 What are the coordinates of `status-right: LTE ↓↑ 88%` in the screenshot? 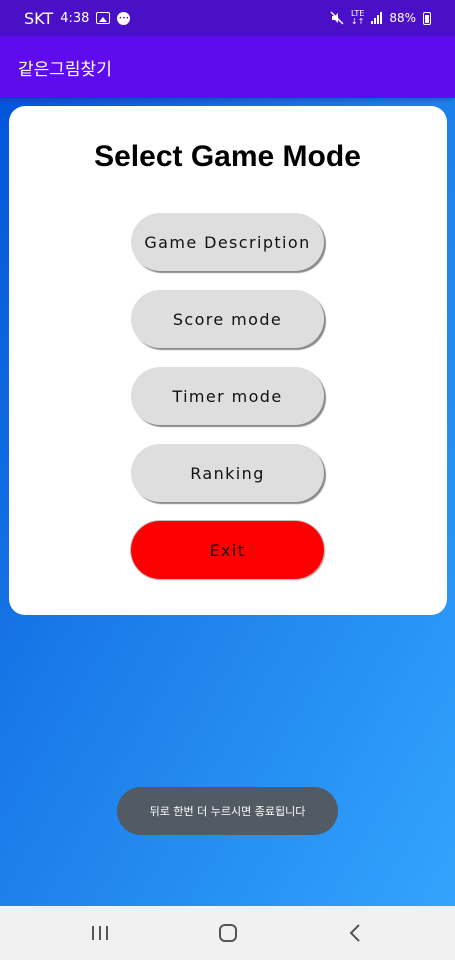 It's located at (380, 18).